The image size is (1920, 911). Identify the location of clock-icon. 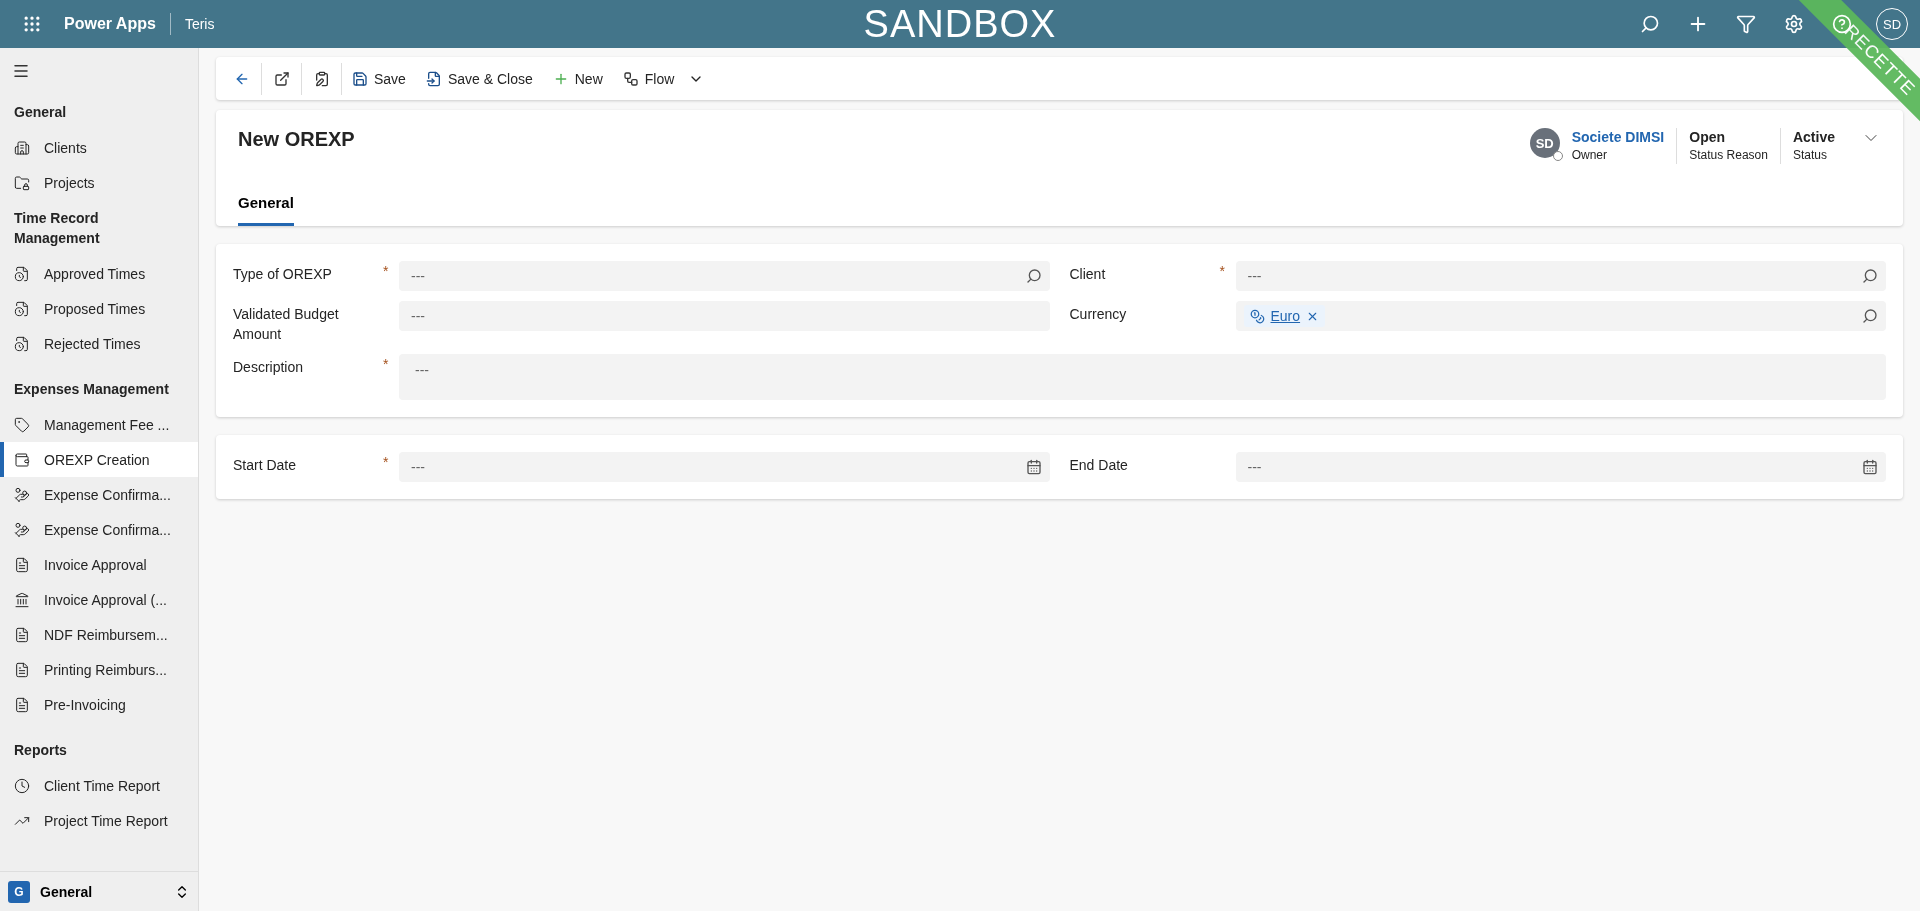
(22, 785).